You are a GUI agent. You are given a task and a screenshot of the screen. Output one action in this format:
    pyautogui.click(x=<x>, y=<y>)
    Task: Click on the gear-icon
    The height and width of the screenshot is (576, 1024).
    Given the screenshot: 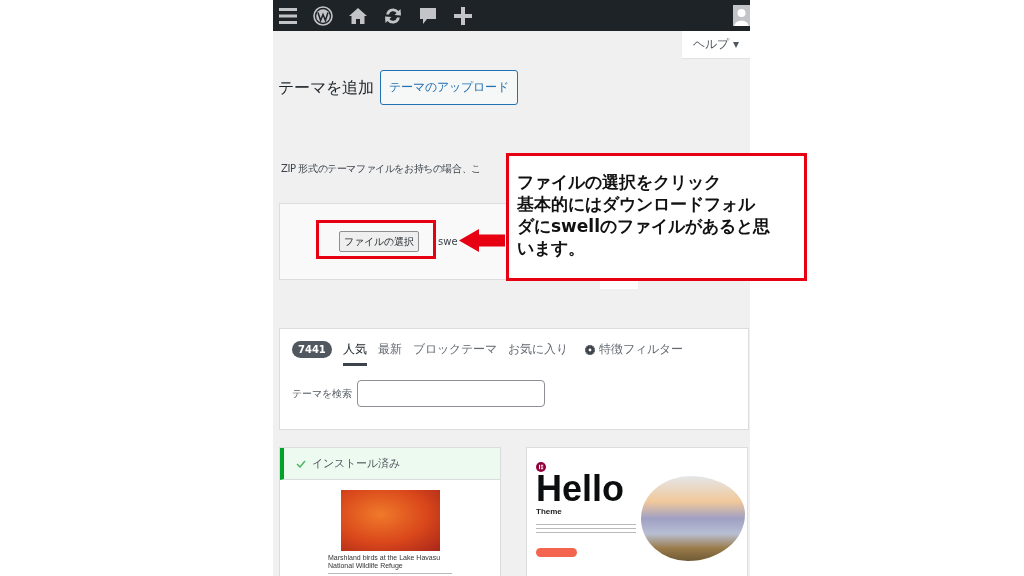 What is the action you would take?
    pyautogui.click(x=589, y=350)
    